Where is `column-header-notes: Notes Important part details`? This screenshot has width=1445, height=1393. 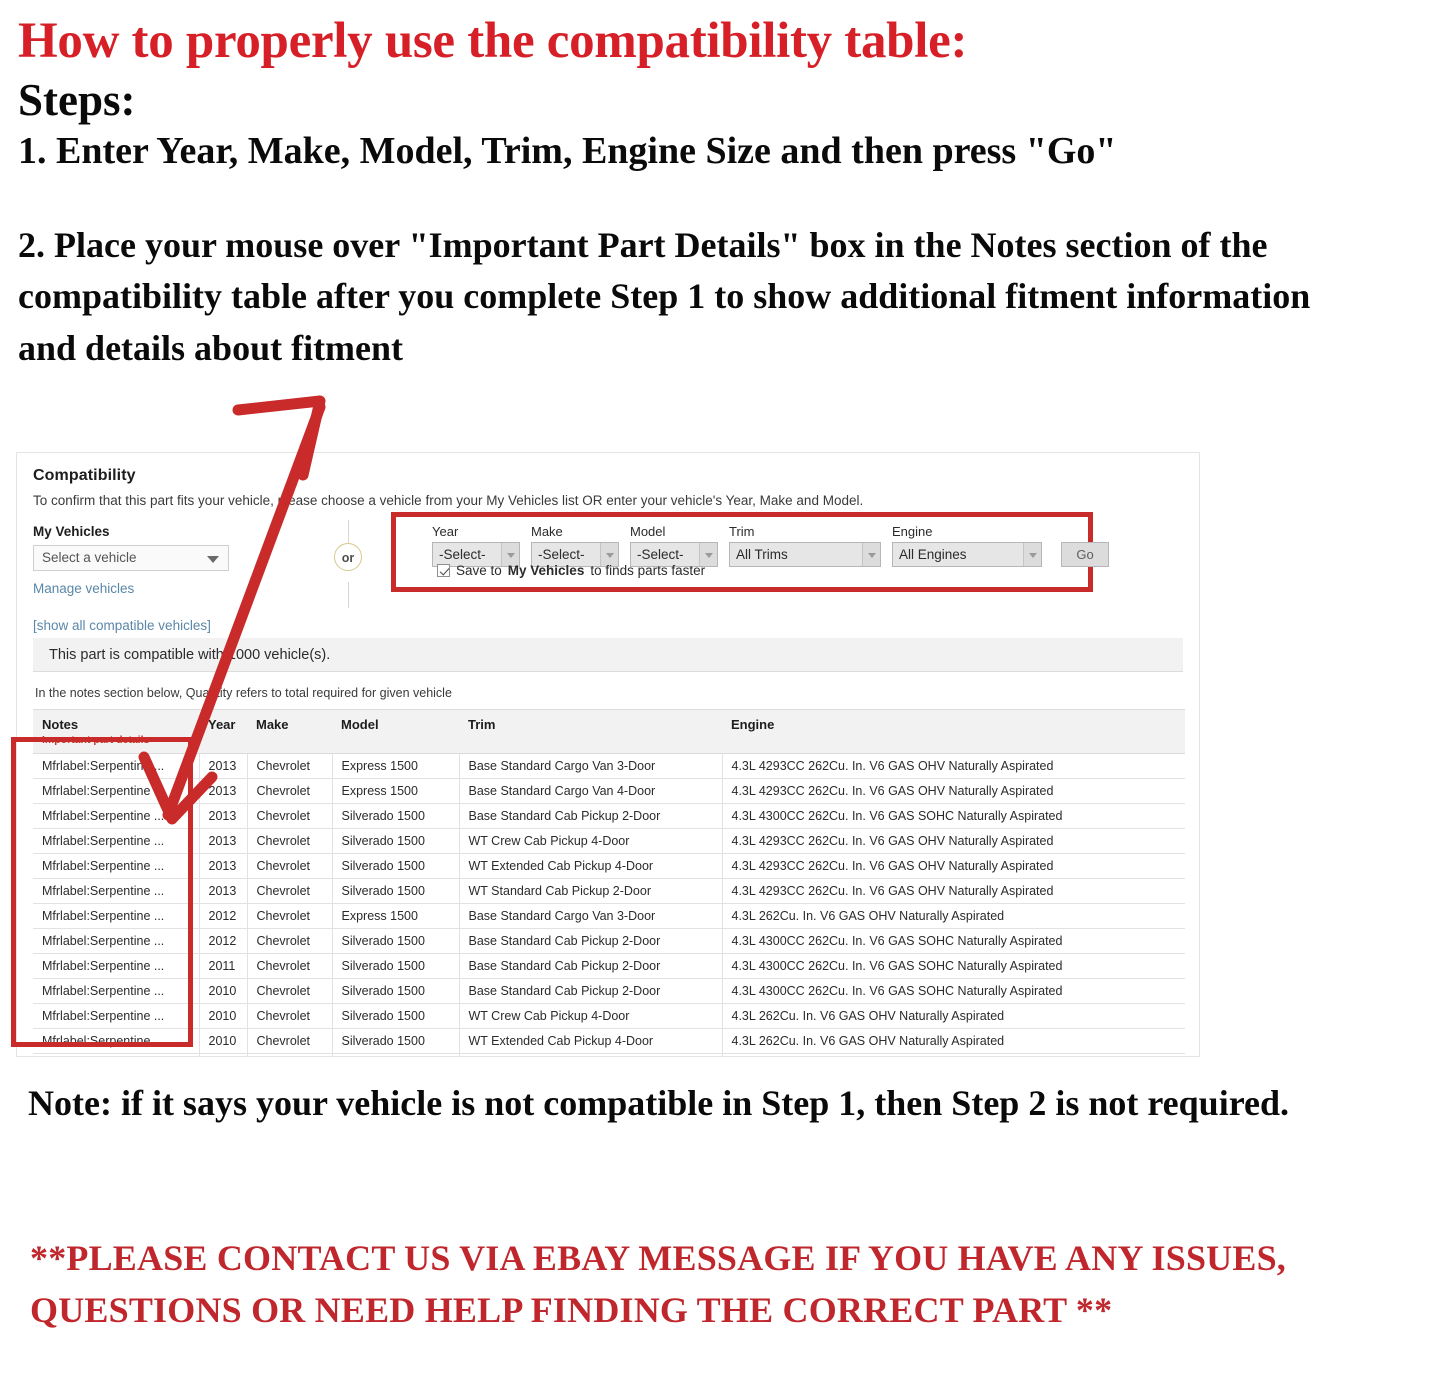 column-header-notes: Notes Important part details is located at coordinates (116, 731).